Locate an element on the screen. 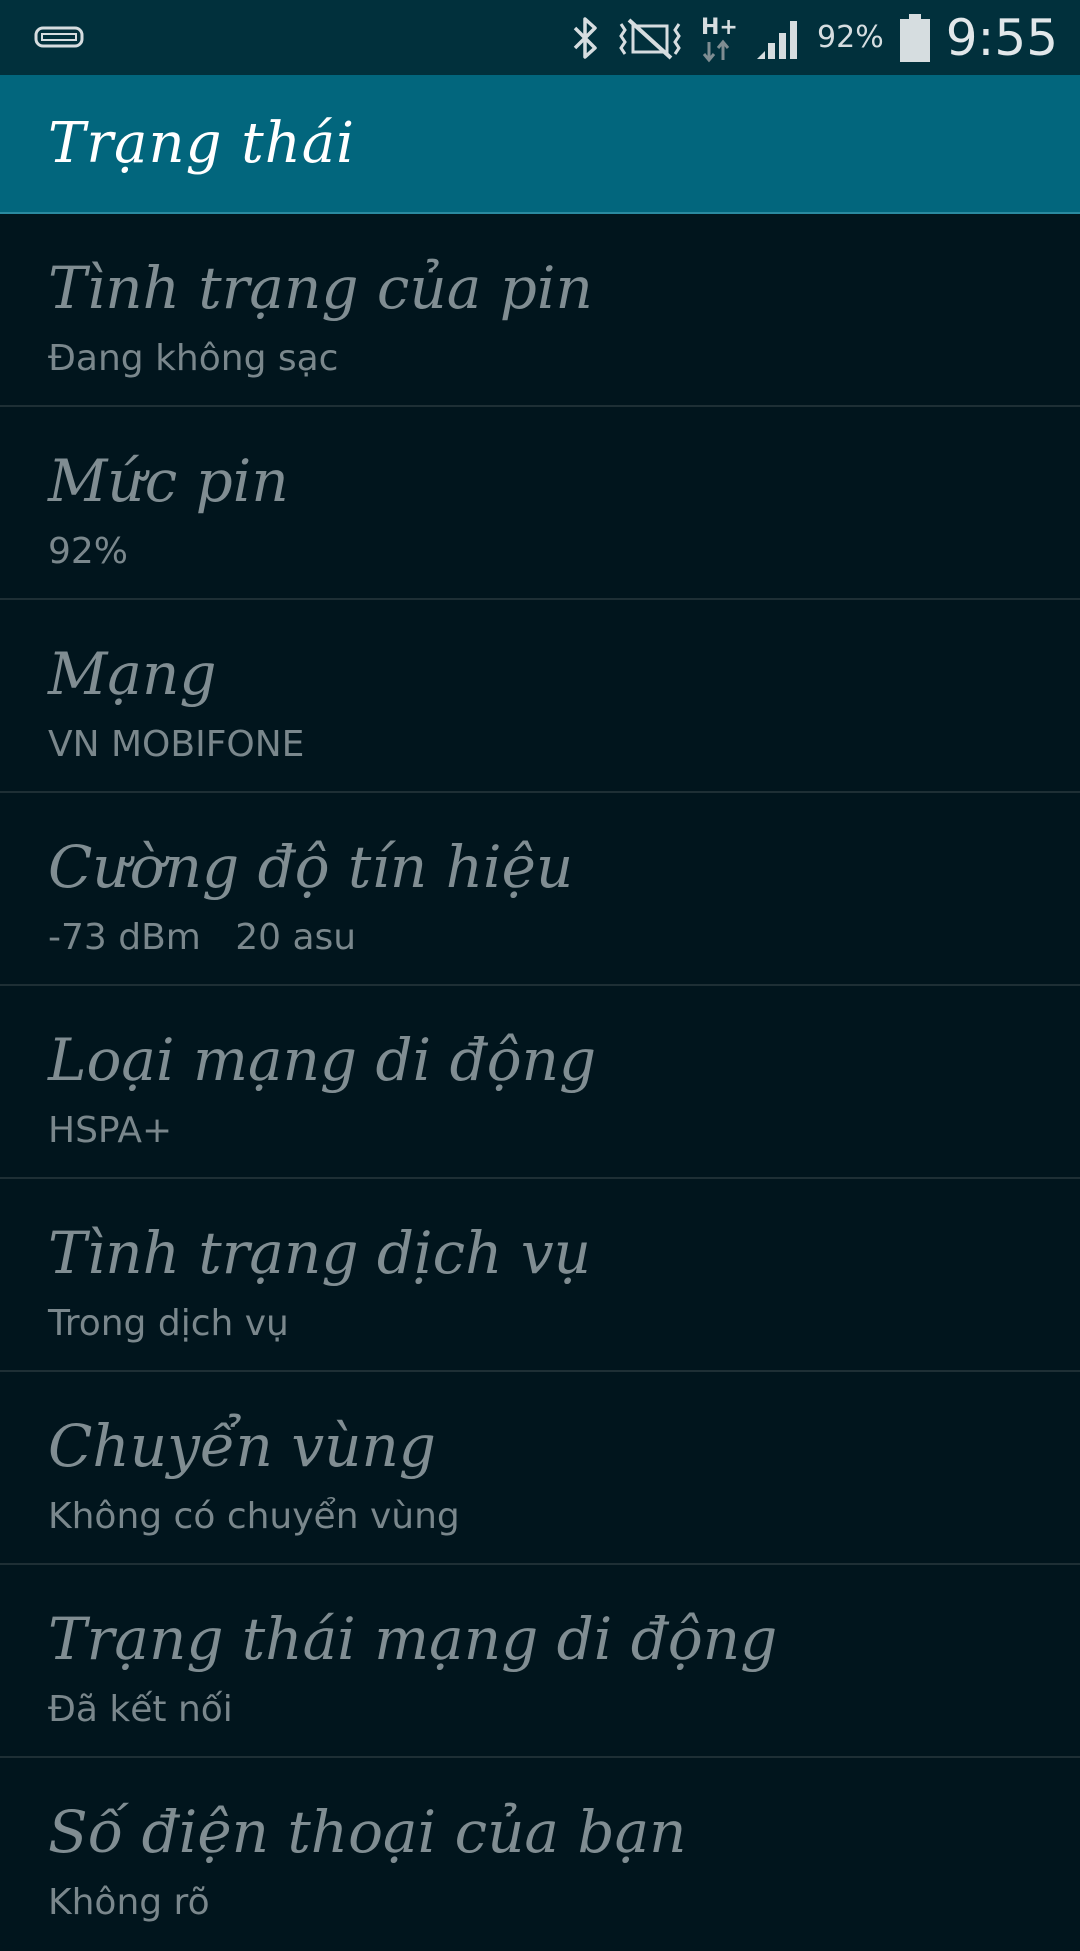 The image size is (1080, 1951). list-item-mobile-network-state: Trạng thái mạng di động Đã kết nối is located at coordinates (540, 1661).